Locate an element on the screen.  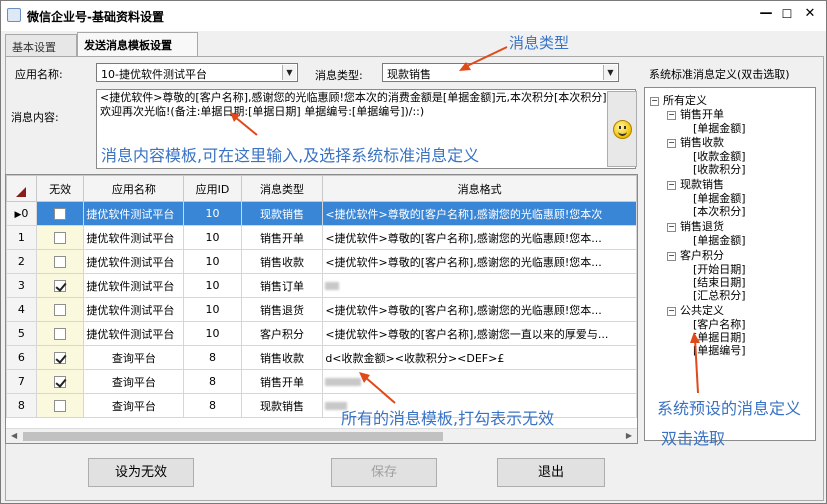
tree-leaf: [本次积分] is located at coordinates (719, 211).